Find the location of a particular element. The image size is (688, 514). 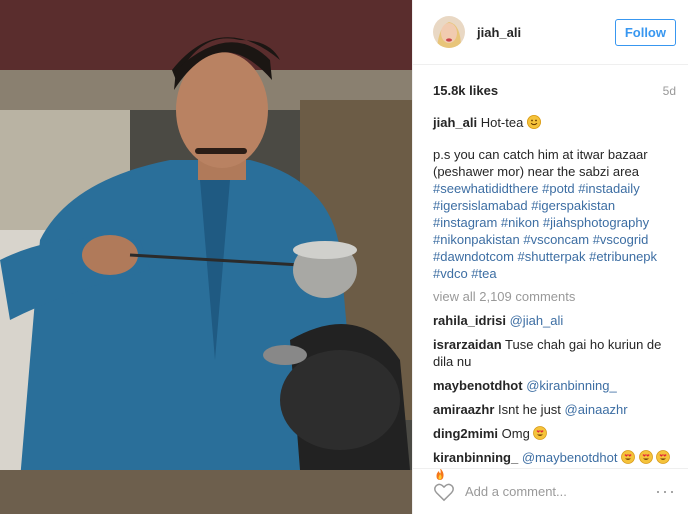

post-meta: 15.8k likes 5d is located at coordinates (550, 81).